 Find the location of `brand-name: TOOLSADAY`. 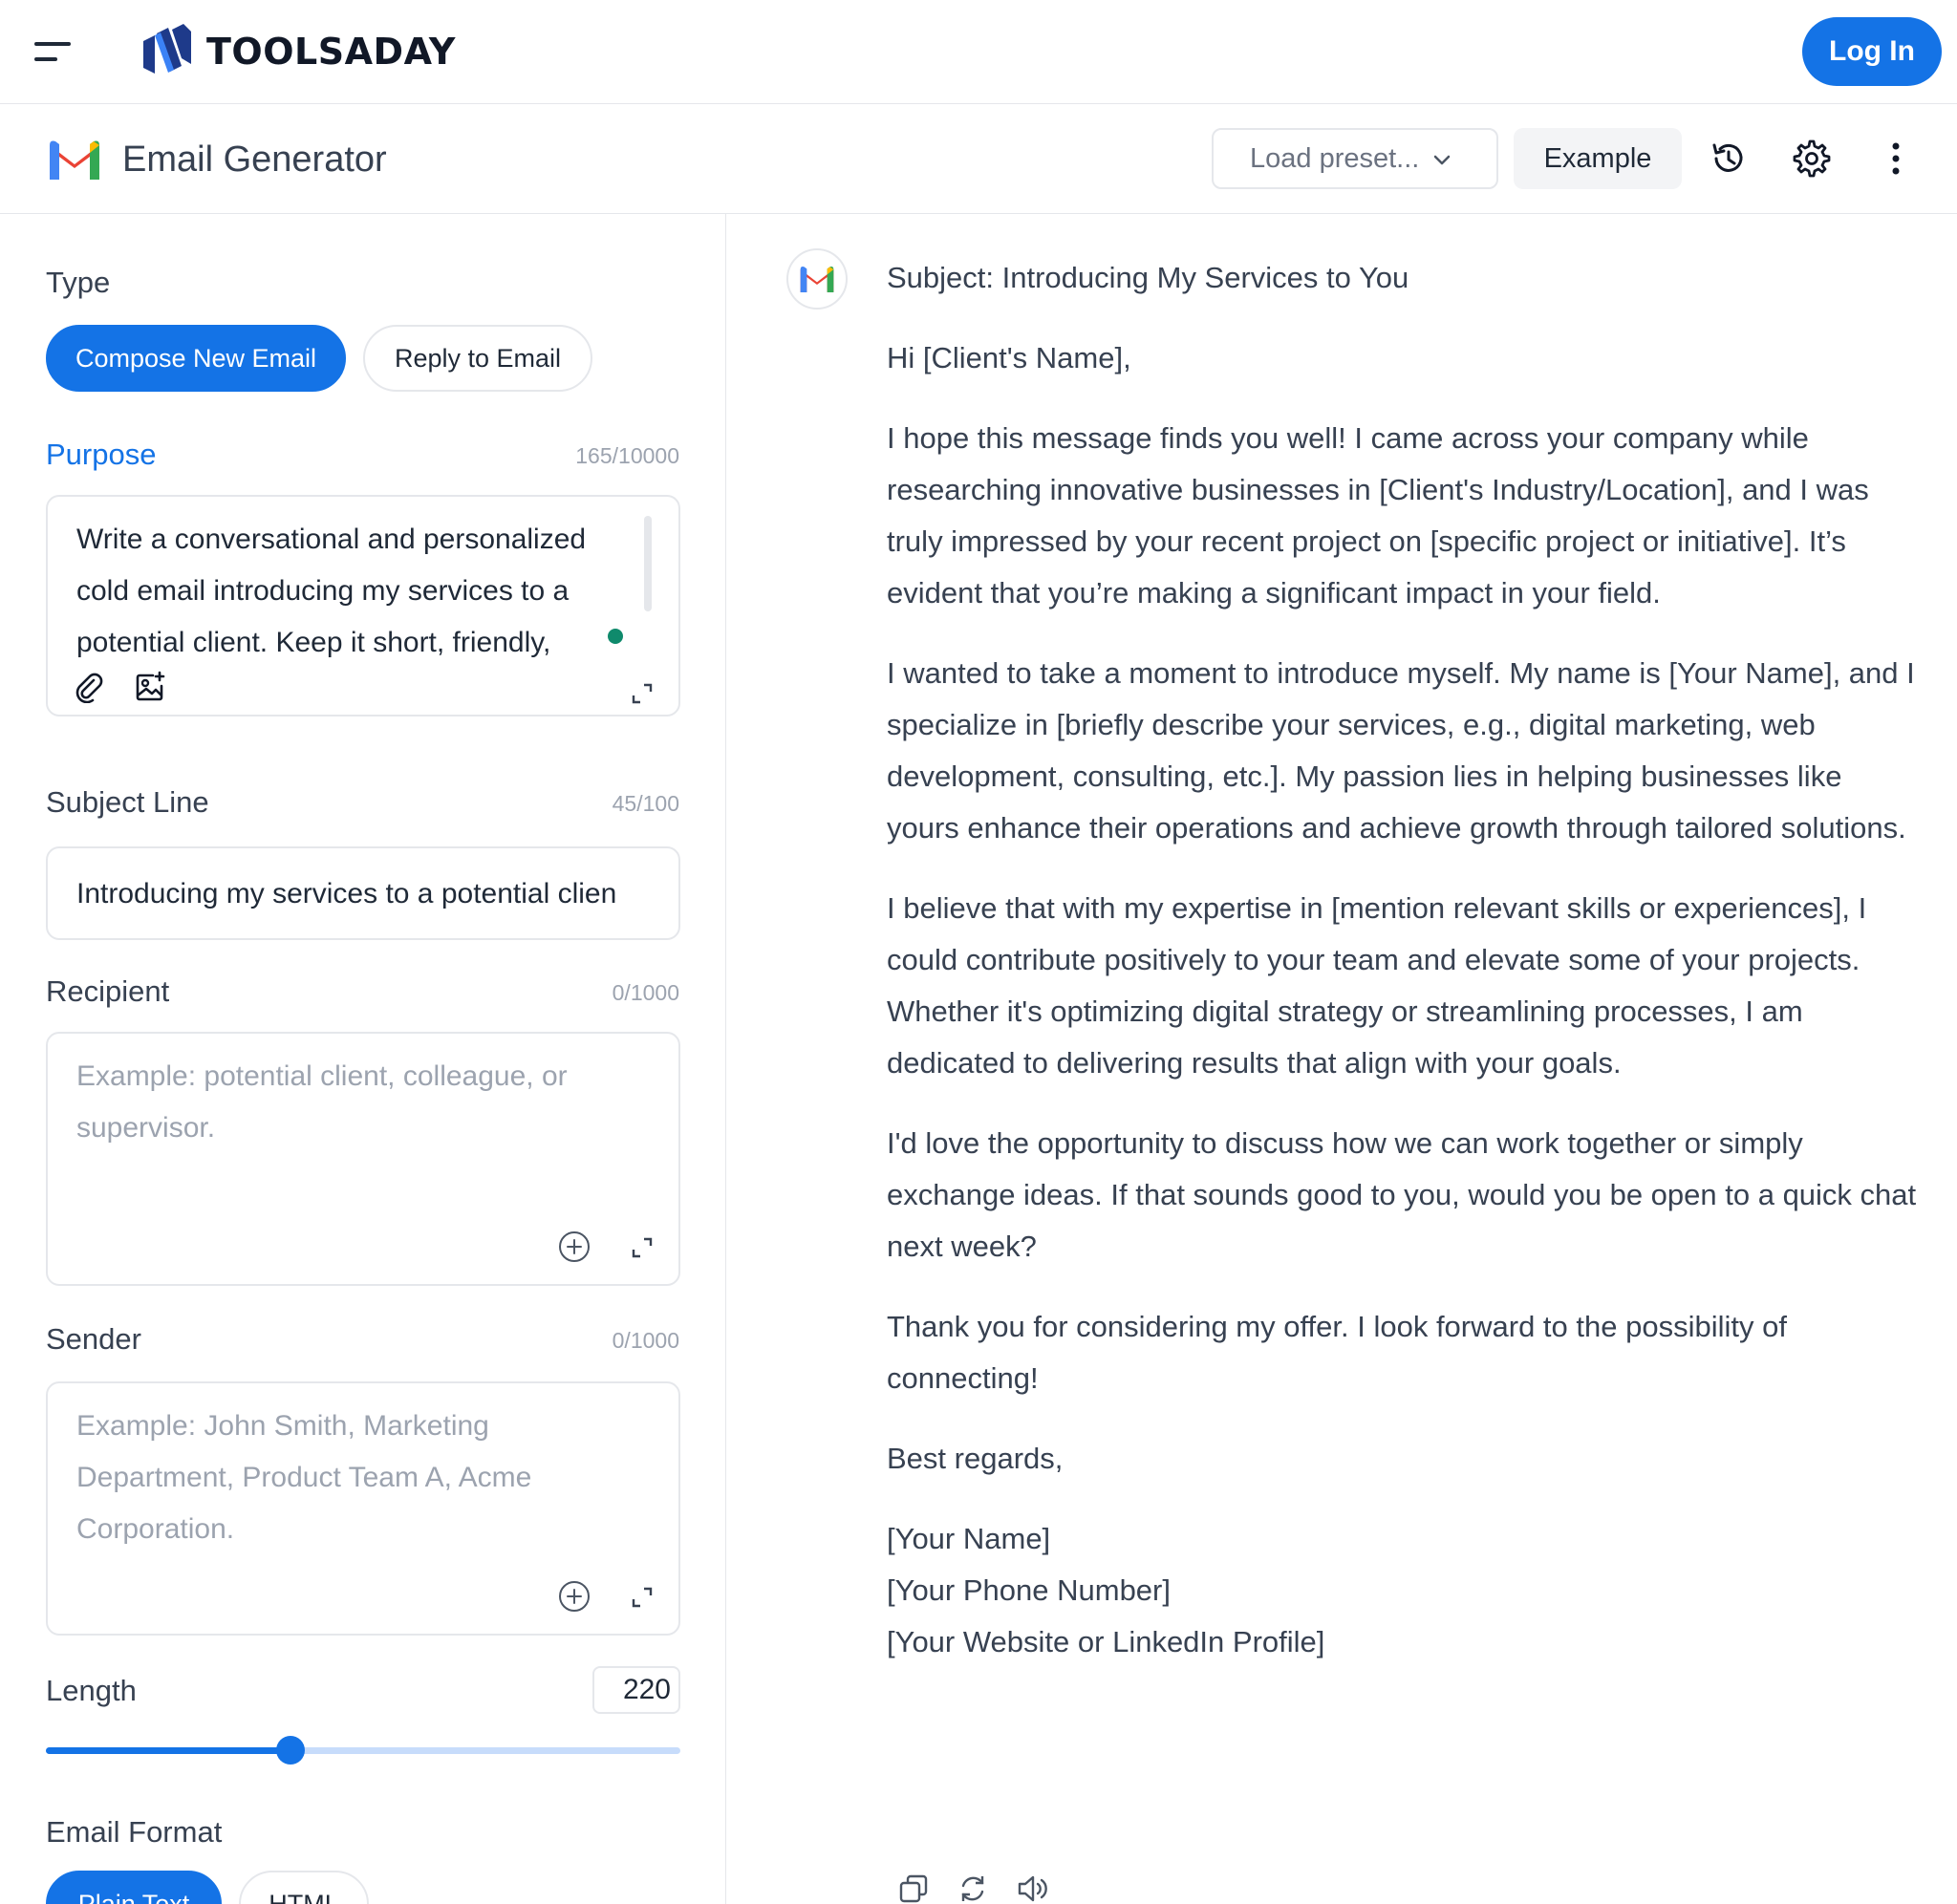

brand-name: TOOLSADAY is located at coordinates (331, 52).